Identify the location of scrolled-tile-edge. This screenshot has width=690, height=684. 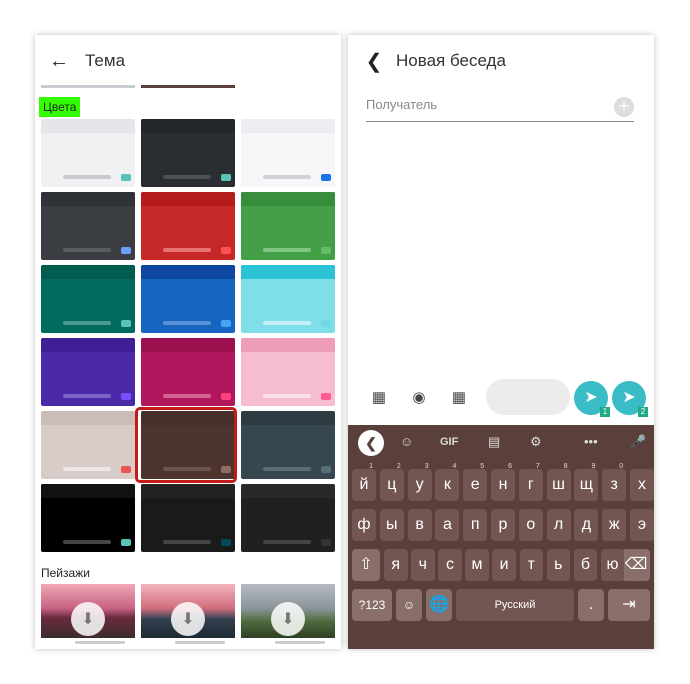
(88, 86).